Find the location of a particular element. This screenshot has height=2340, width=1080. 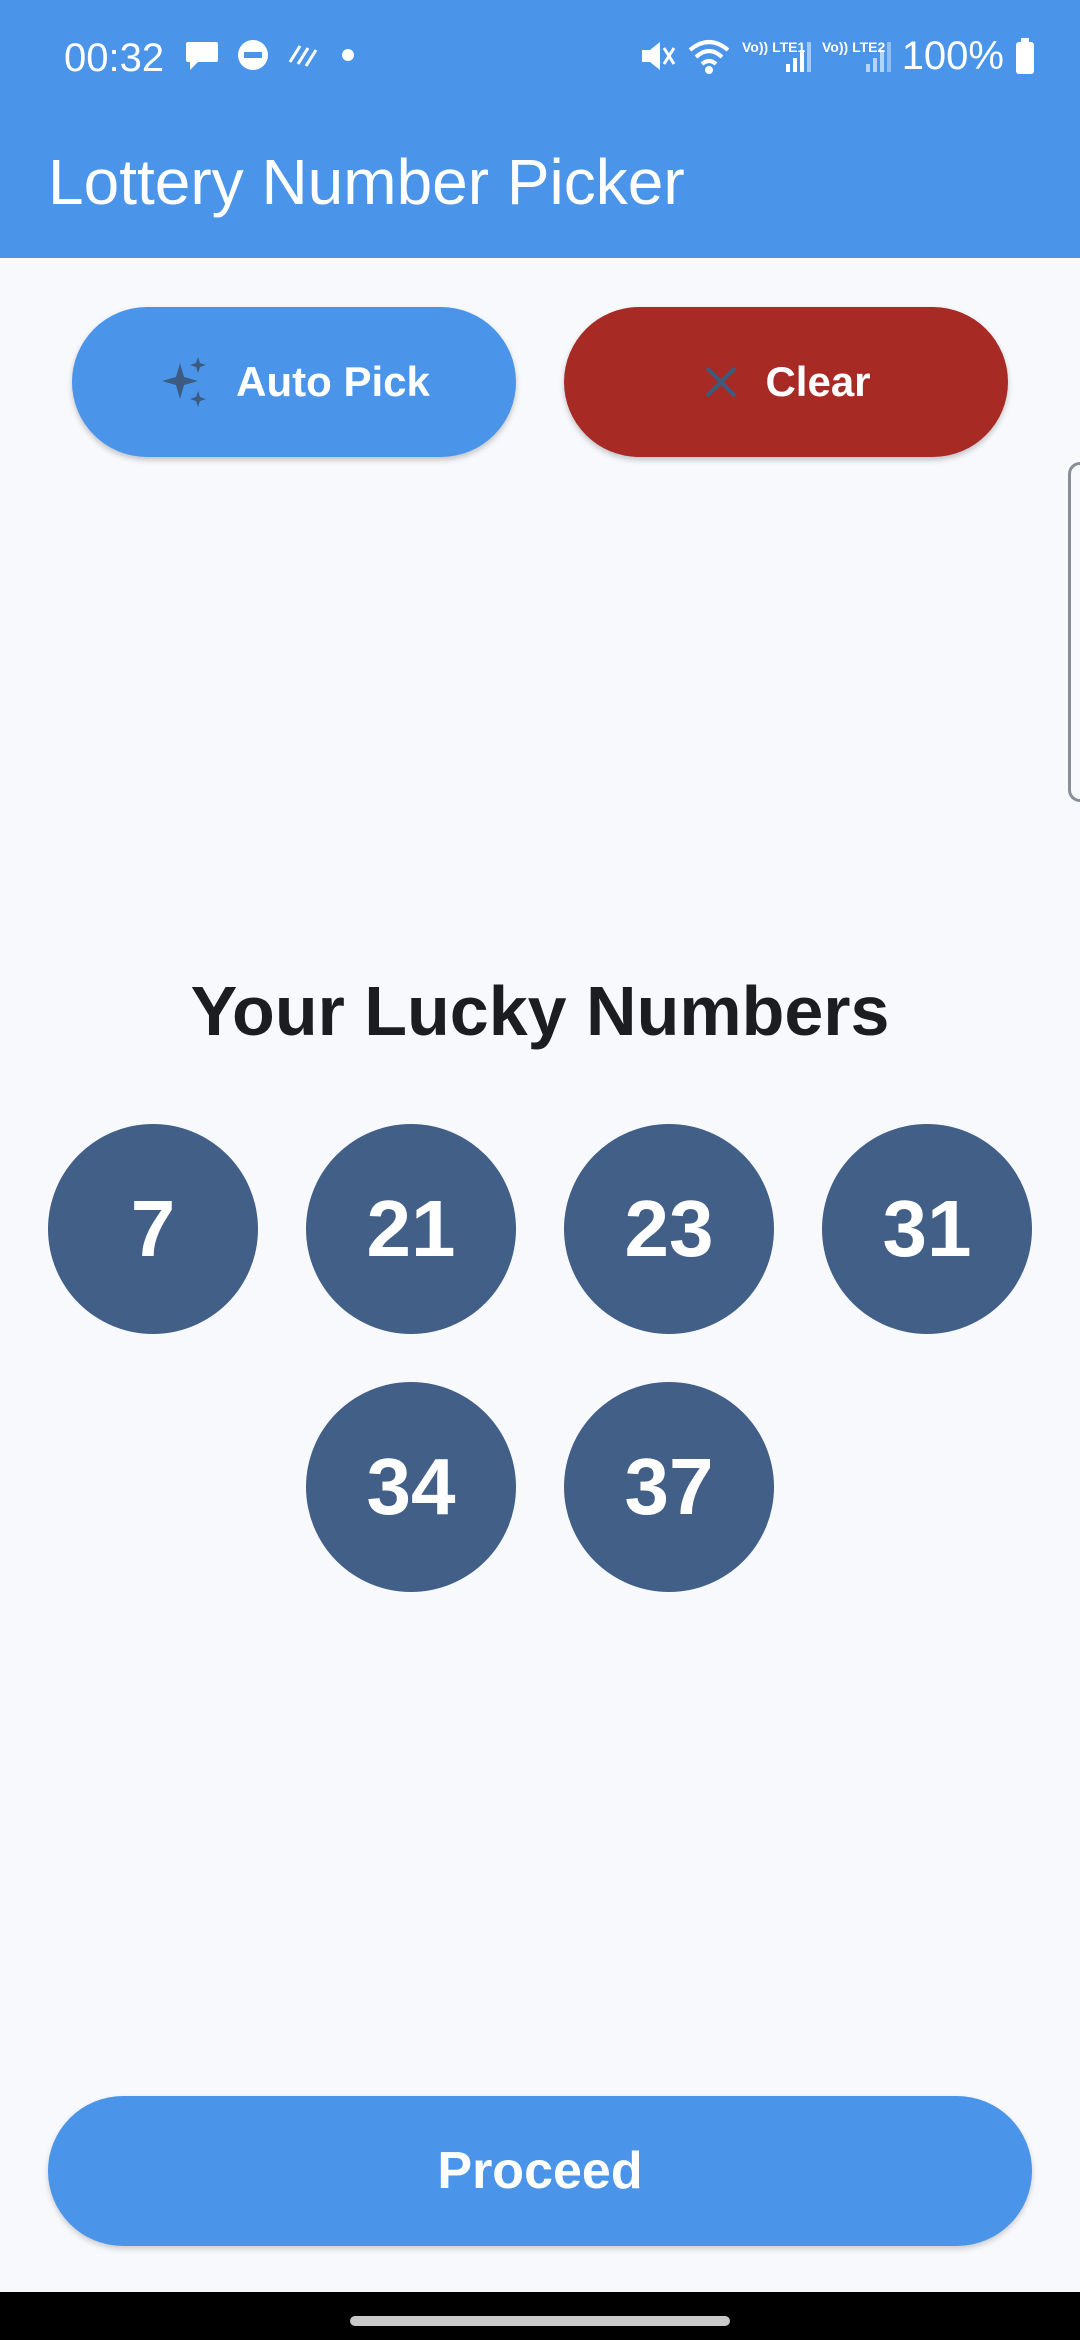

app-bar: Lottery Number Picker is located at coordinates (540, 187).